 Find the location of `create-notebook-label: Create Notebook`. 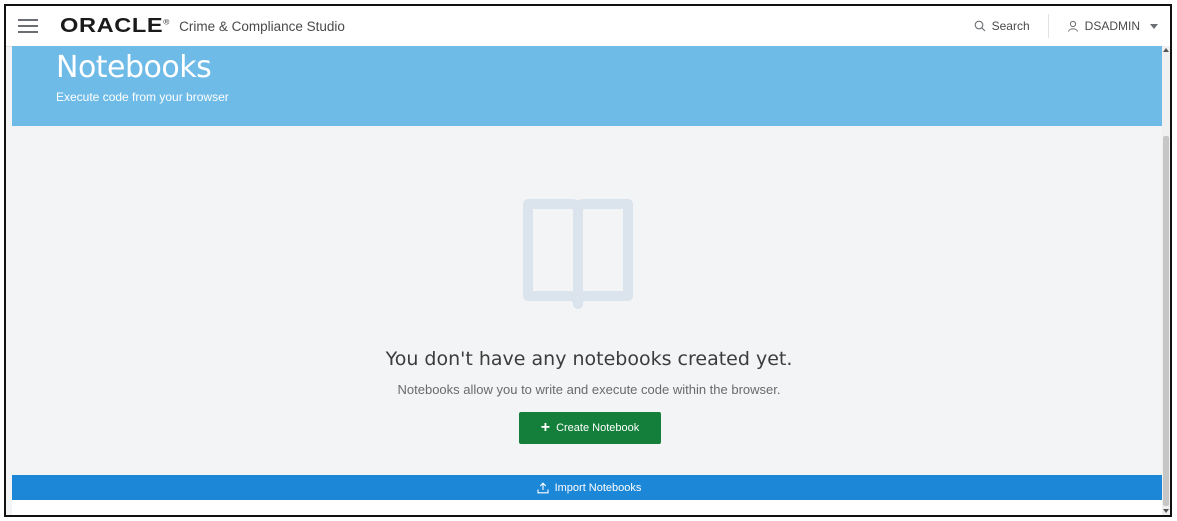

create-notebook-label: Create Notebook is located at coordinates (598, 428).